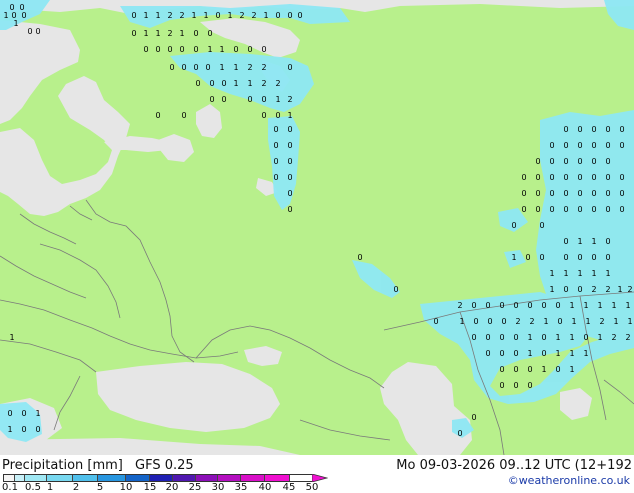 This screenshot has height=493, width=634. What do you see at coordinates (50, 487) in the screenshot?
I see `color-scale-tick: 1` at bounding box center [50, 487].